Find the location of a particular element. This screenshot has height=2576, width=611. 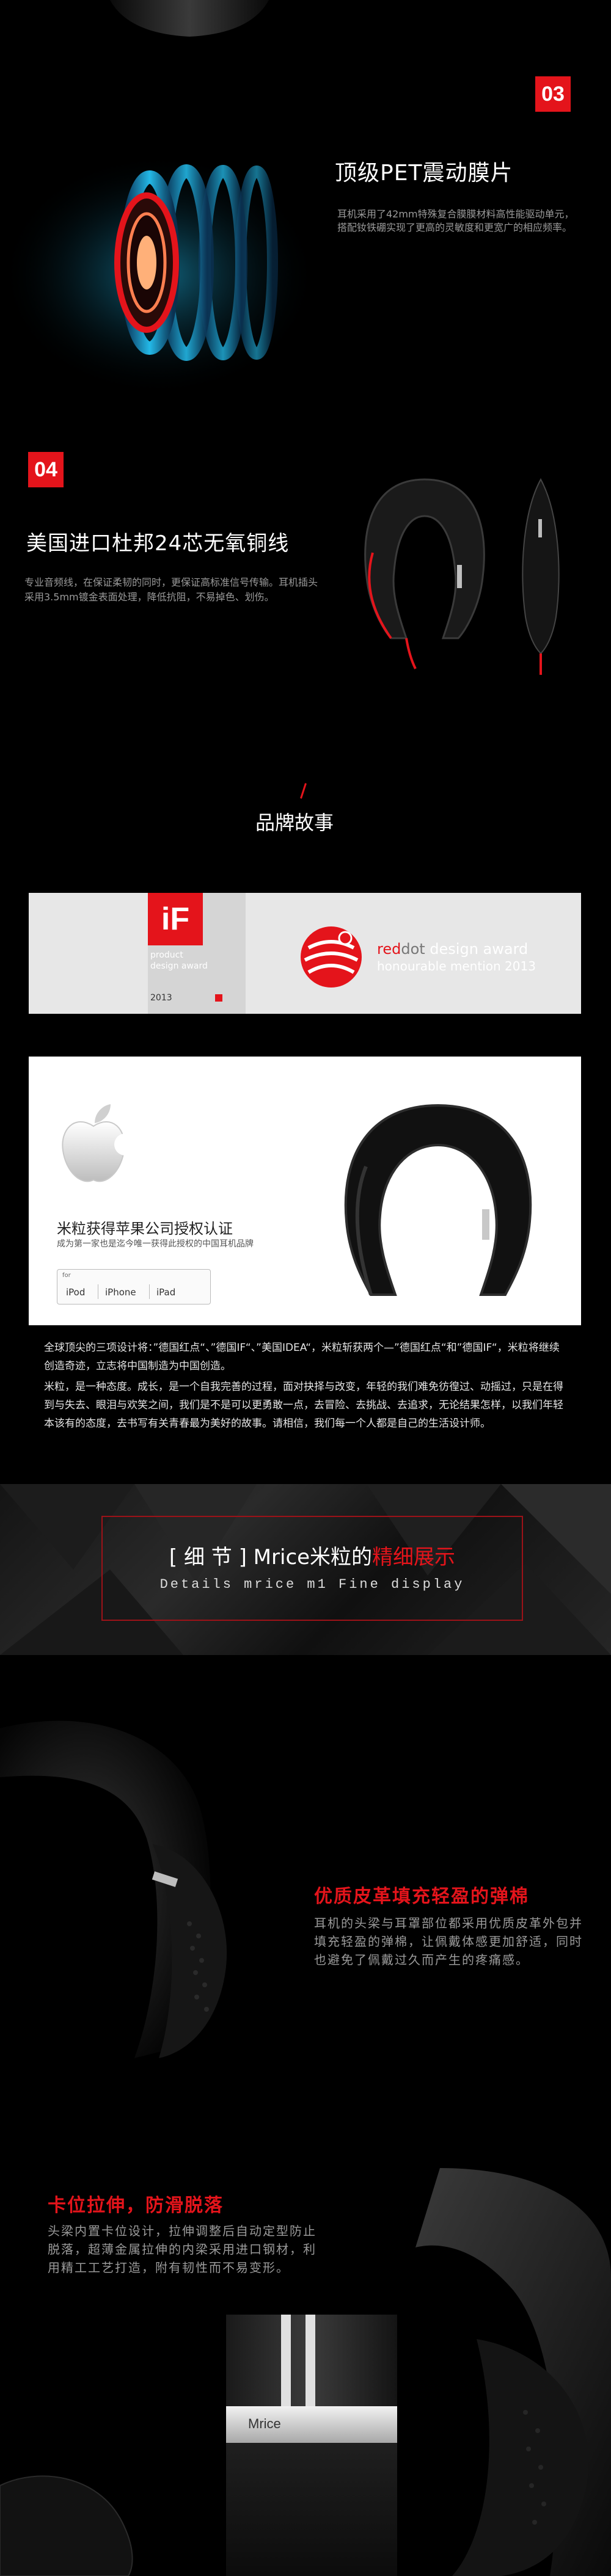

details-subtitle: Details mrice m1 Fine display is located at coordinates (312, 1584).